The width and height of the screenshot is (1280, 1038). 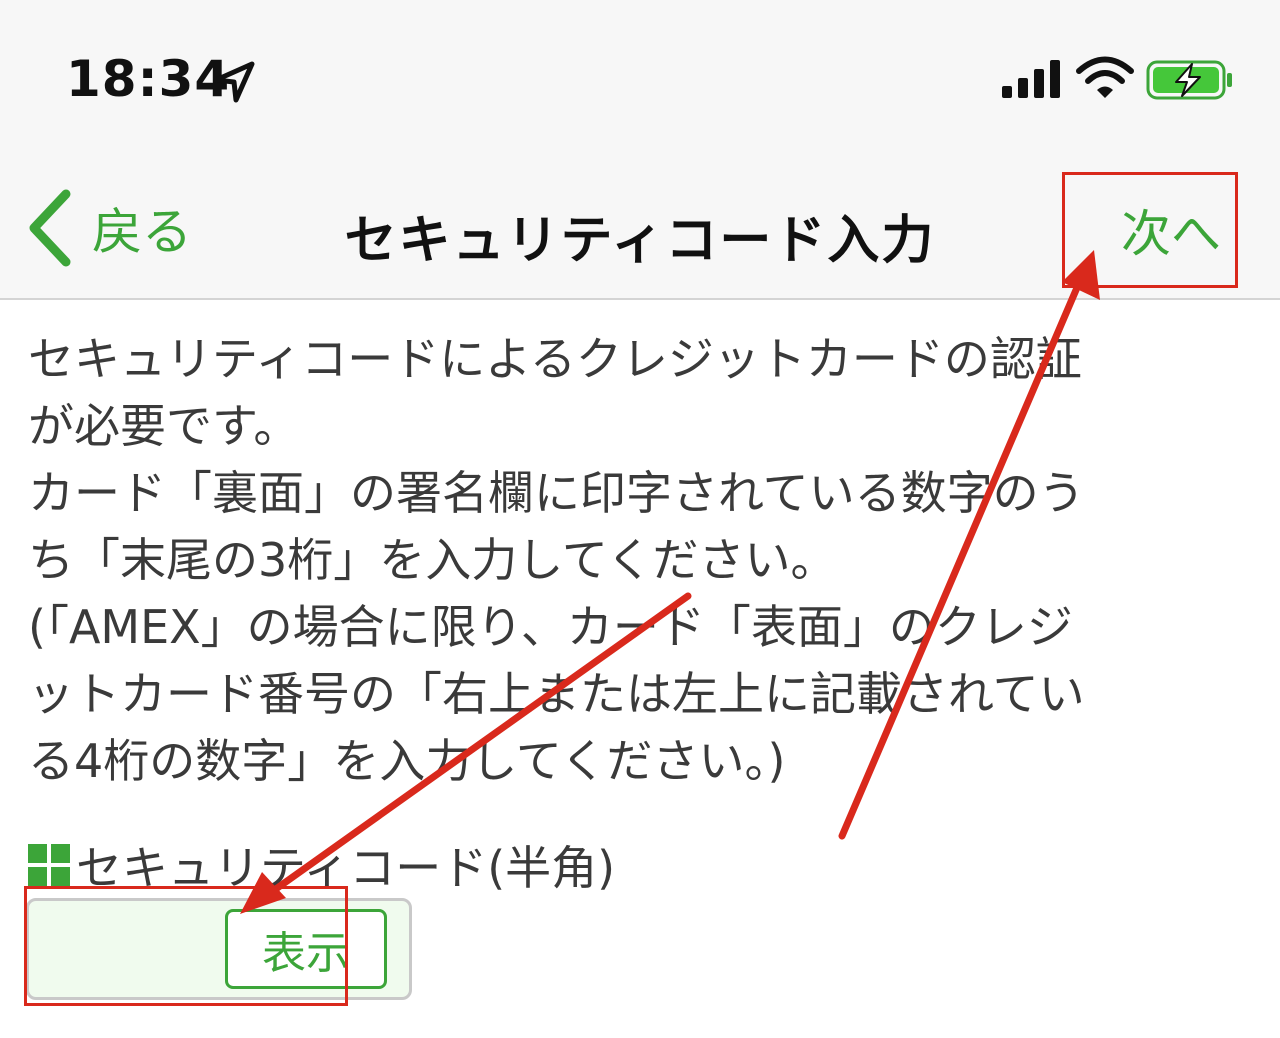 I want to click on back-button: 戻る, so click(x=108, y=228).